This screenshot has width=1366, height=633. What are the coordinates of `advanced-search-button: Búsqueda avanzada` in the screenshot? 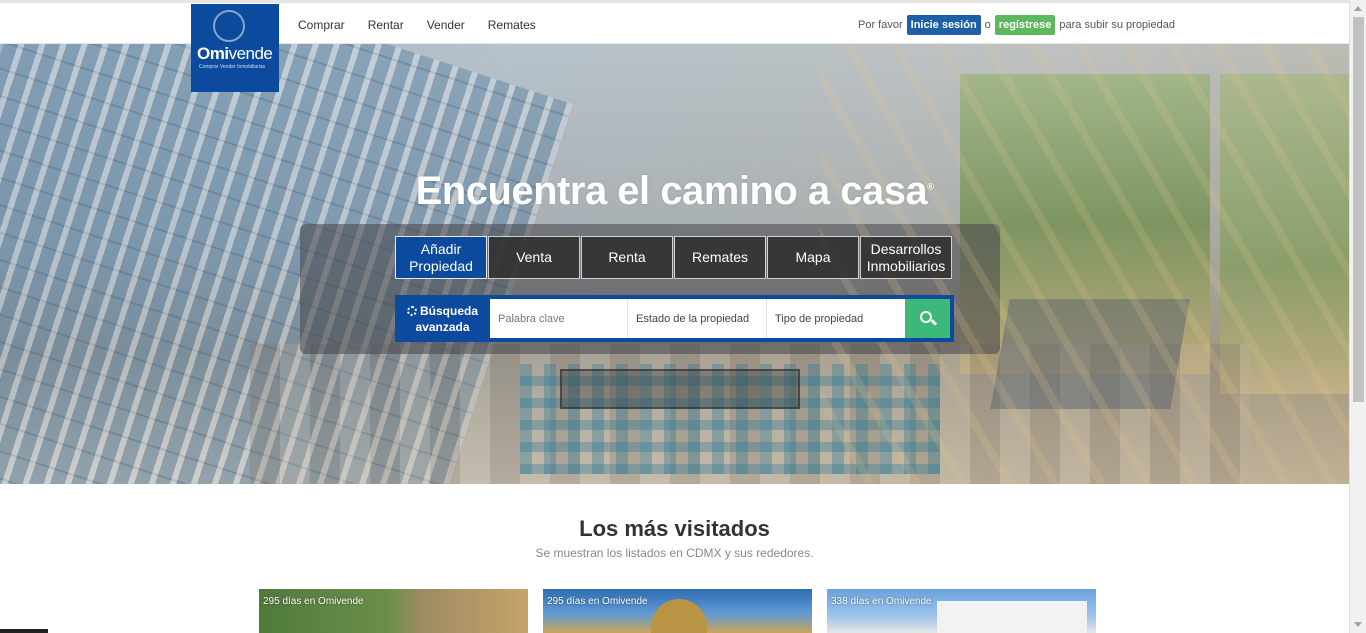 It's located at (442, 318).